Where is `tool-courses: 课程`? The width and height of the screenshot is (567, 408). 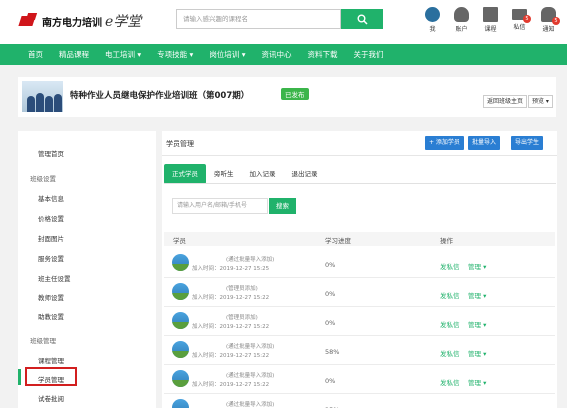 tool-courses: 课程 is located at coordinates (490, 18).